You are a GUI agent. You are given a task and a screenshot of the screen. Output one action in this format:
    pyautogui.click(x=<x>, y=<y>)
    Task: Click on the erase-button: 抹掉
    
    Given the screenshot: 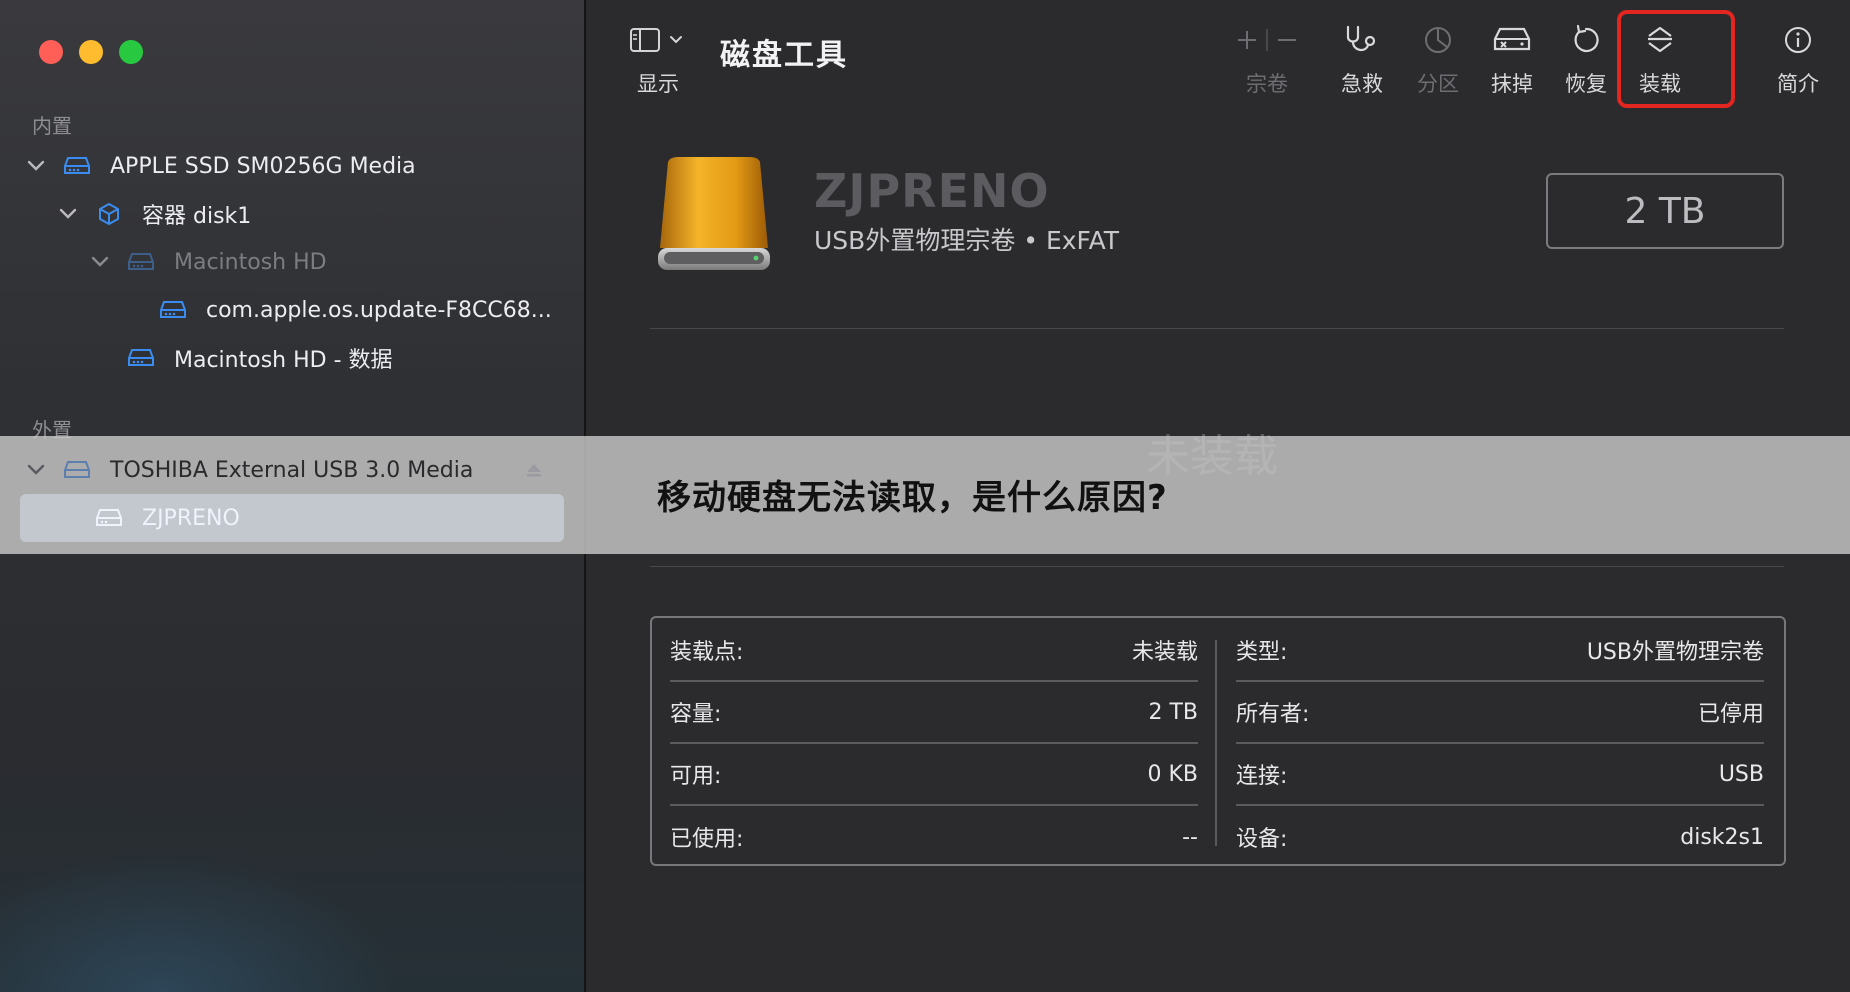 What is the action you would take?
    pyautogui.click(x=1512, y=60)
    